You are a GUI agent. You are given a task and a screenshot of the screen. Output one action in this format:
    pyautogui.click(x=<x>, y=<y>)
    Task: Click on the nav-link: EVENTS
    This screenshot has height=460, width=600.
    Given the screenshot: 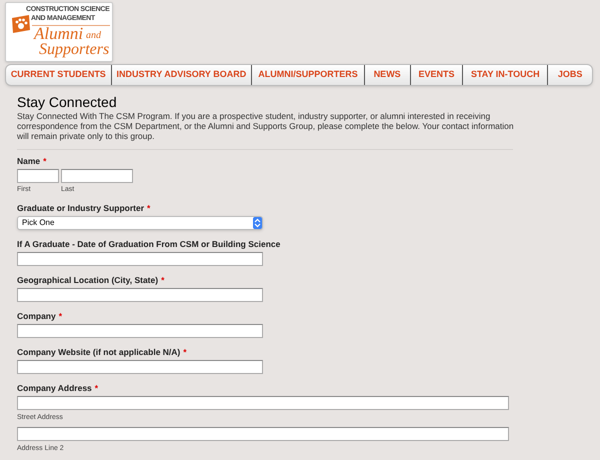 What is the action you would take?
    pyautogui.click(x=437, y=75)
    